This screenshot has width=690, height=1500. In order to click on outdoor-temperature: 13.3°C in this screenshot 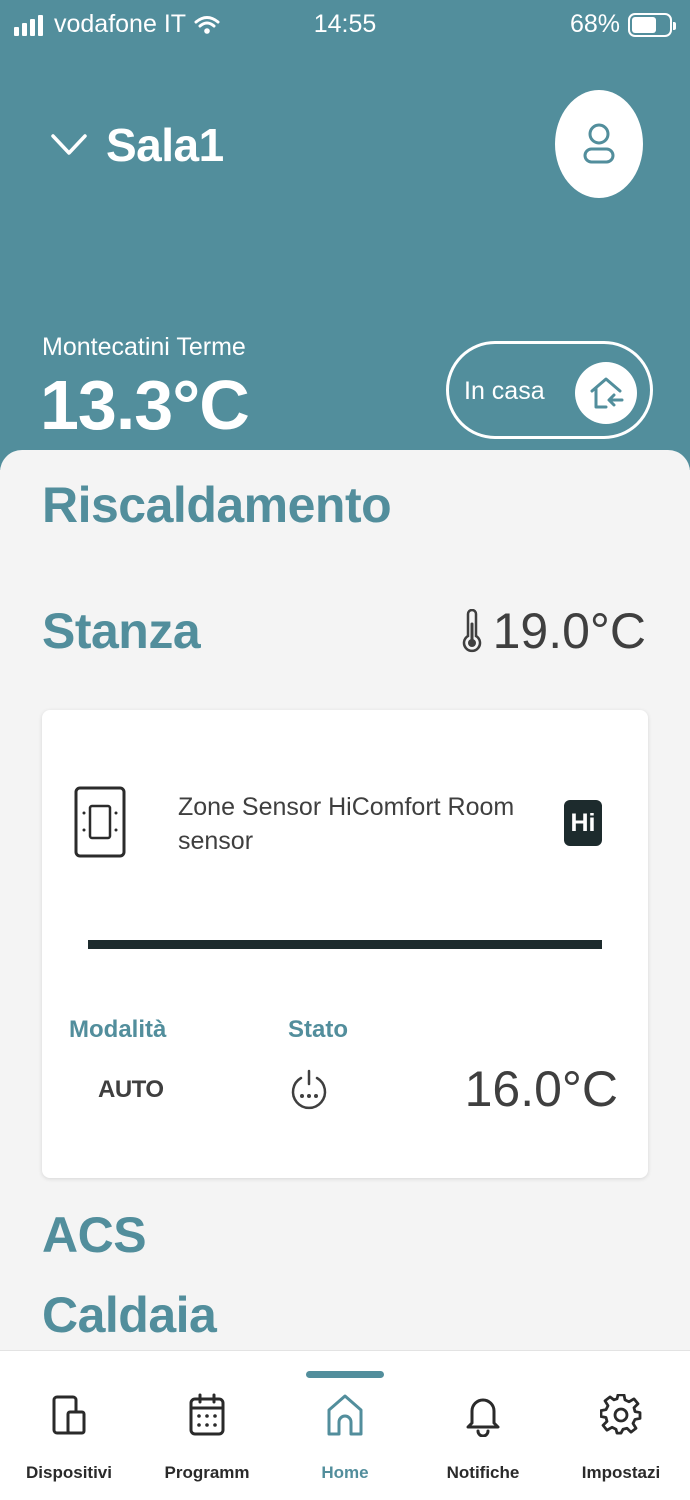, I will do `click(145, 405)`.